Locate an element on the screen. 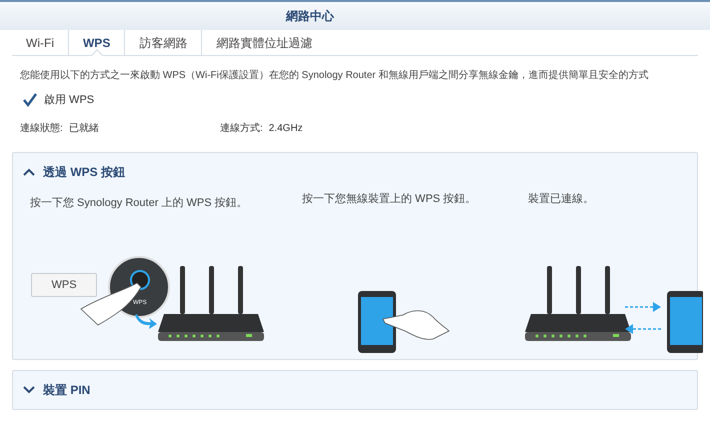 This screenshot has width=710, height=442. wps-button: WPS is located at coordinates (64, 285).